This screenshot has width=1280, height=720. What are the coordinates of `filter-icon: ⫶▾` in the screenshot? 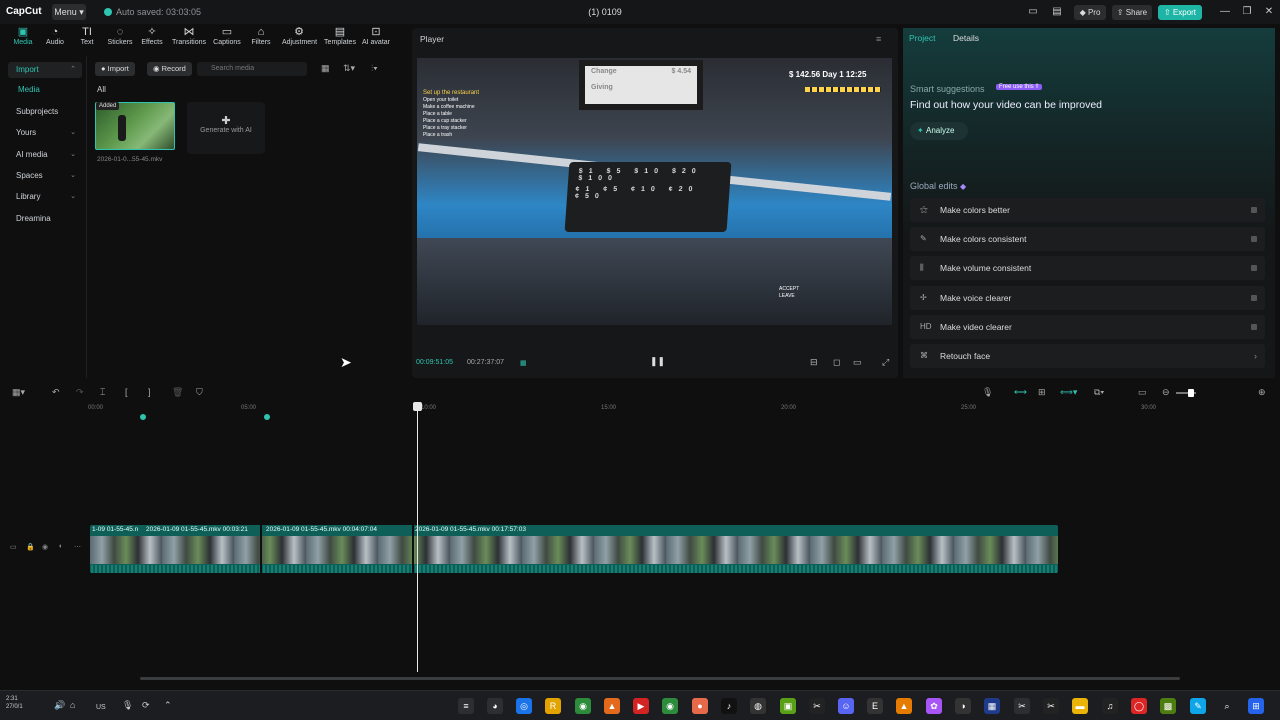 It's located at (374, 68).